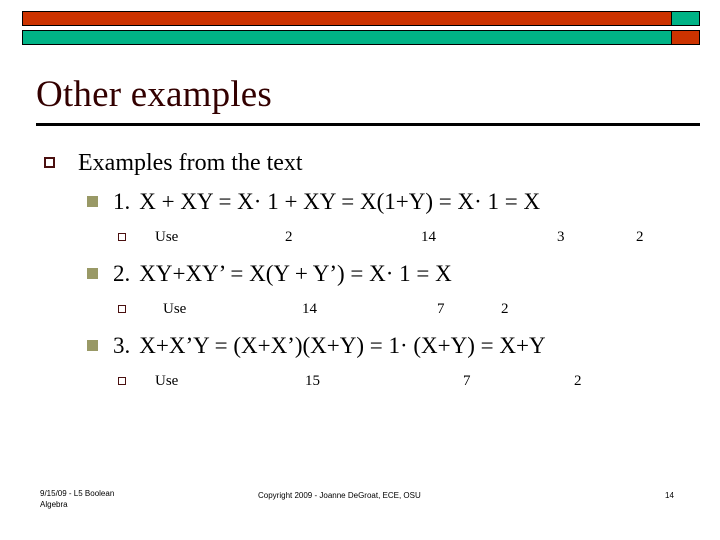 The width and height of the screenshot is (720, 540). Describe the element at coordinates (347, 37) in the screenshot. I see `header-bar-bottom-main` at that location.